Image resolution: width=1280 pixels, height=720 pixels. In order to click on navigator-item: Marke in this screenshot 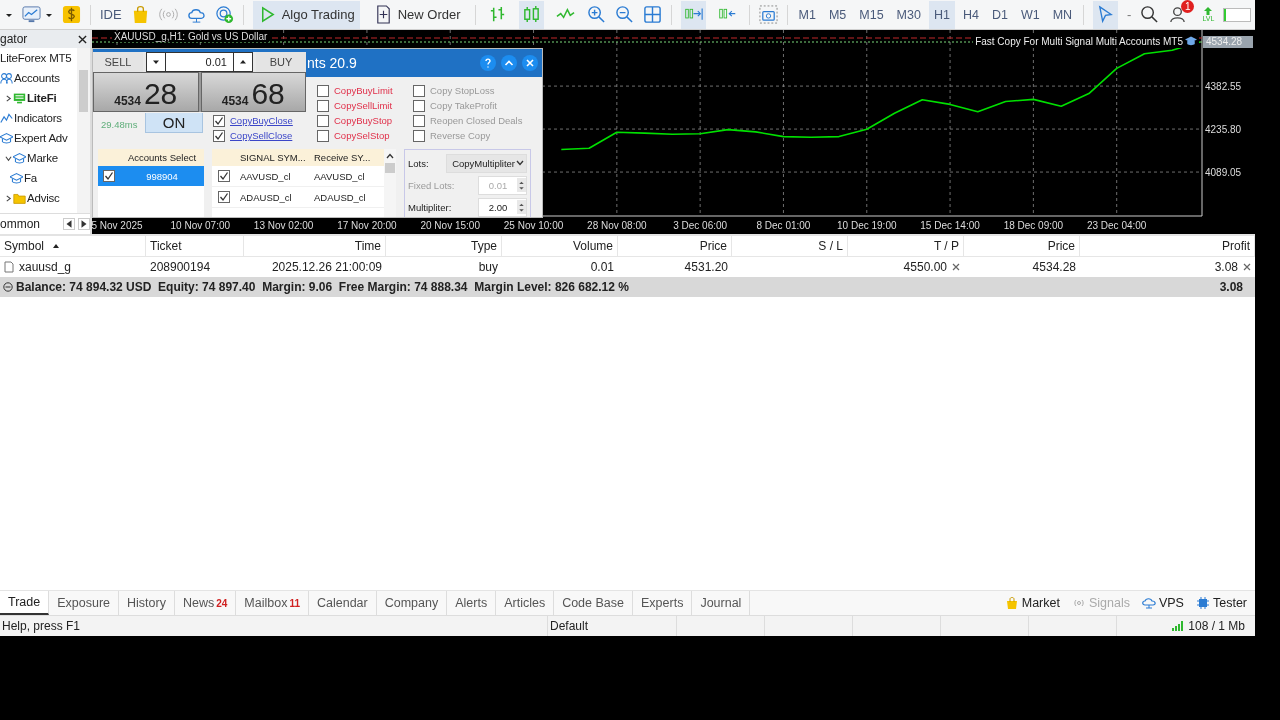, I will do `click(42, 158)`.